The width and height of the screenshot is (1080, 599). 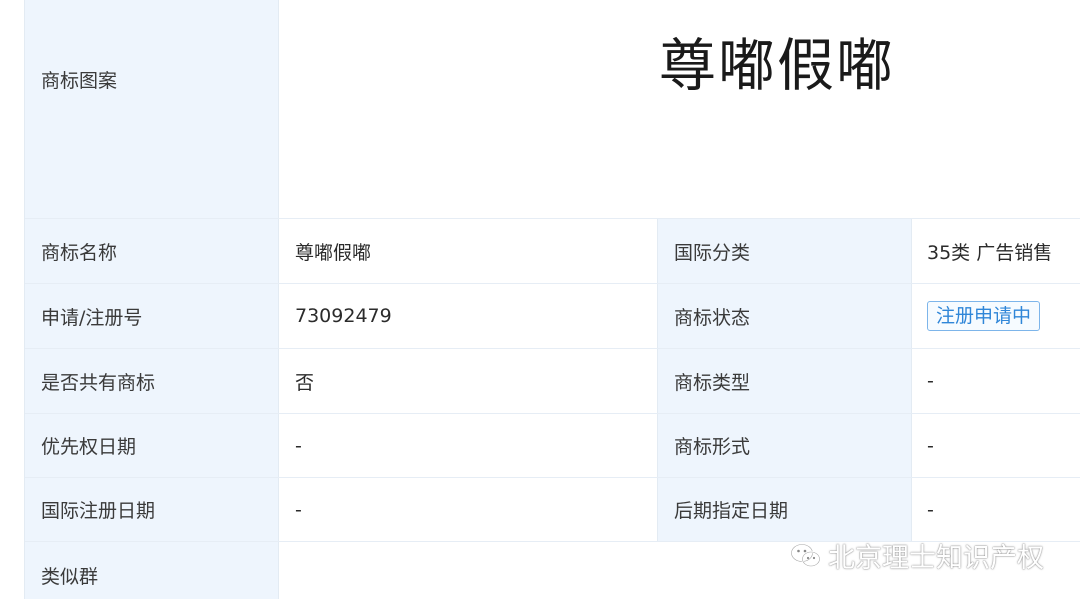 What do you see at coordinates (152, 109) in the screenshot?
I see `trademark-image-label: 商标图案` at bounding box center [152, 109].